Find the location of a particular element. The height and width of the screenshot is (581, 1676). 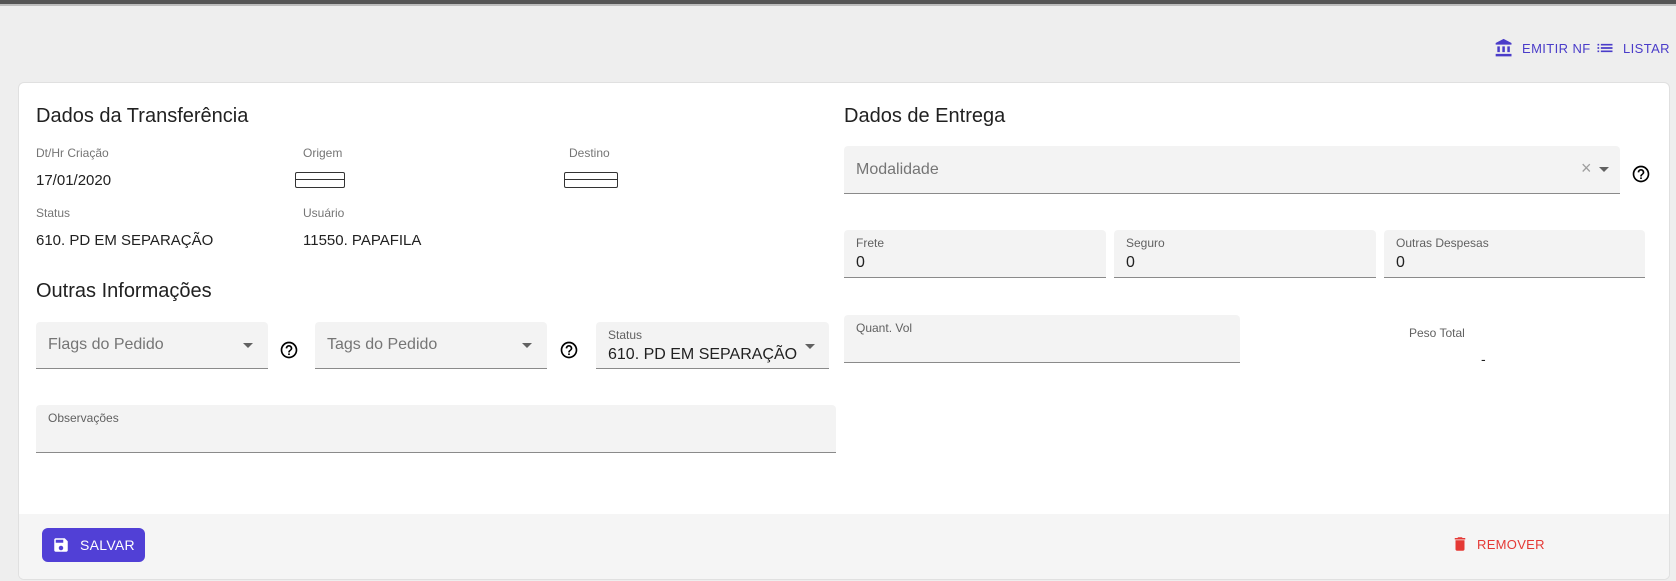

bank-icon is located at coordinates (1503, 47).